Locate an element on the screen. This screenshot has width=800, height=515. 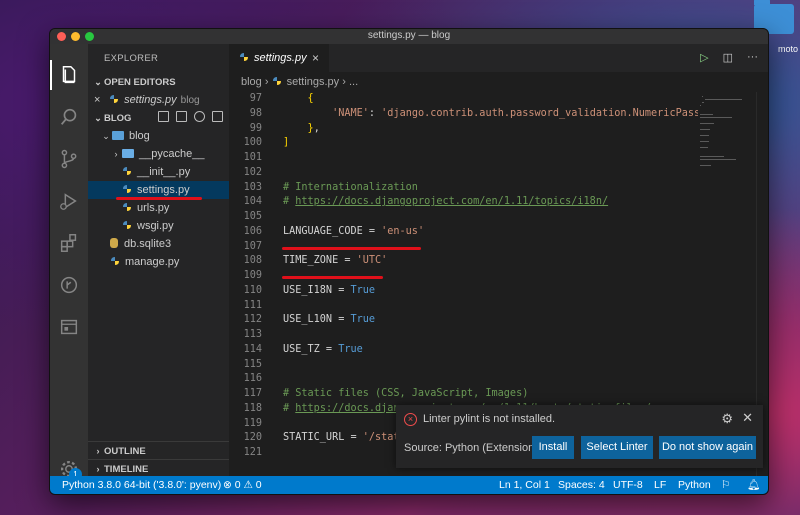
line-number: 97 is located at coordinates (255, 98).